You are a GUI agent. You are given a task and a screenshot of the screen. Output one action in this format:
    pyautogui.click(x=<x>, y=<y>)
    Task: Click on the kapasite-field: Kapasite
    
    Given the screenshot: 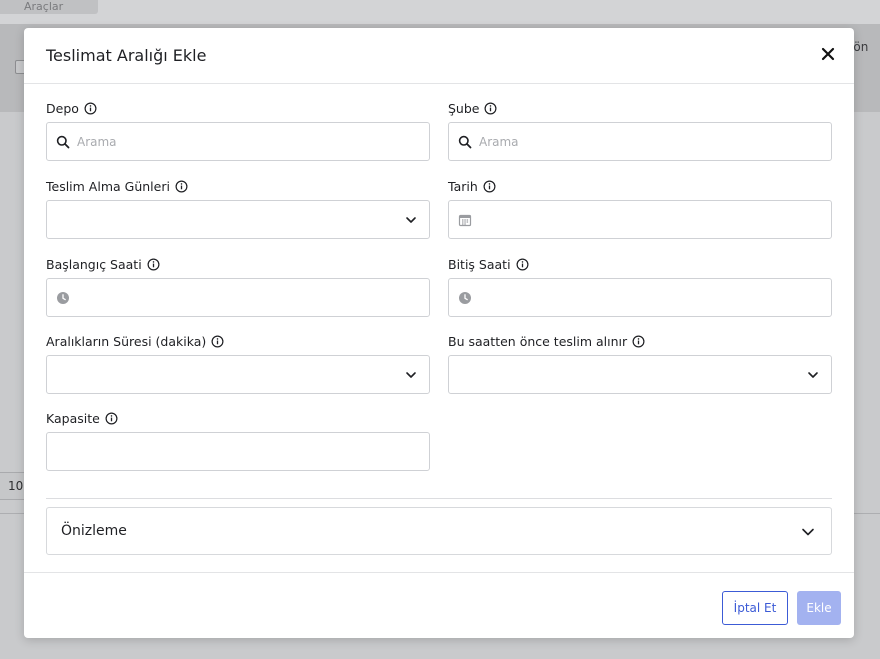 What is the action you would take?
    pyautogui.click(x=238, y=440)
    